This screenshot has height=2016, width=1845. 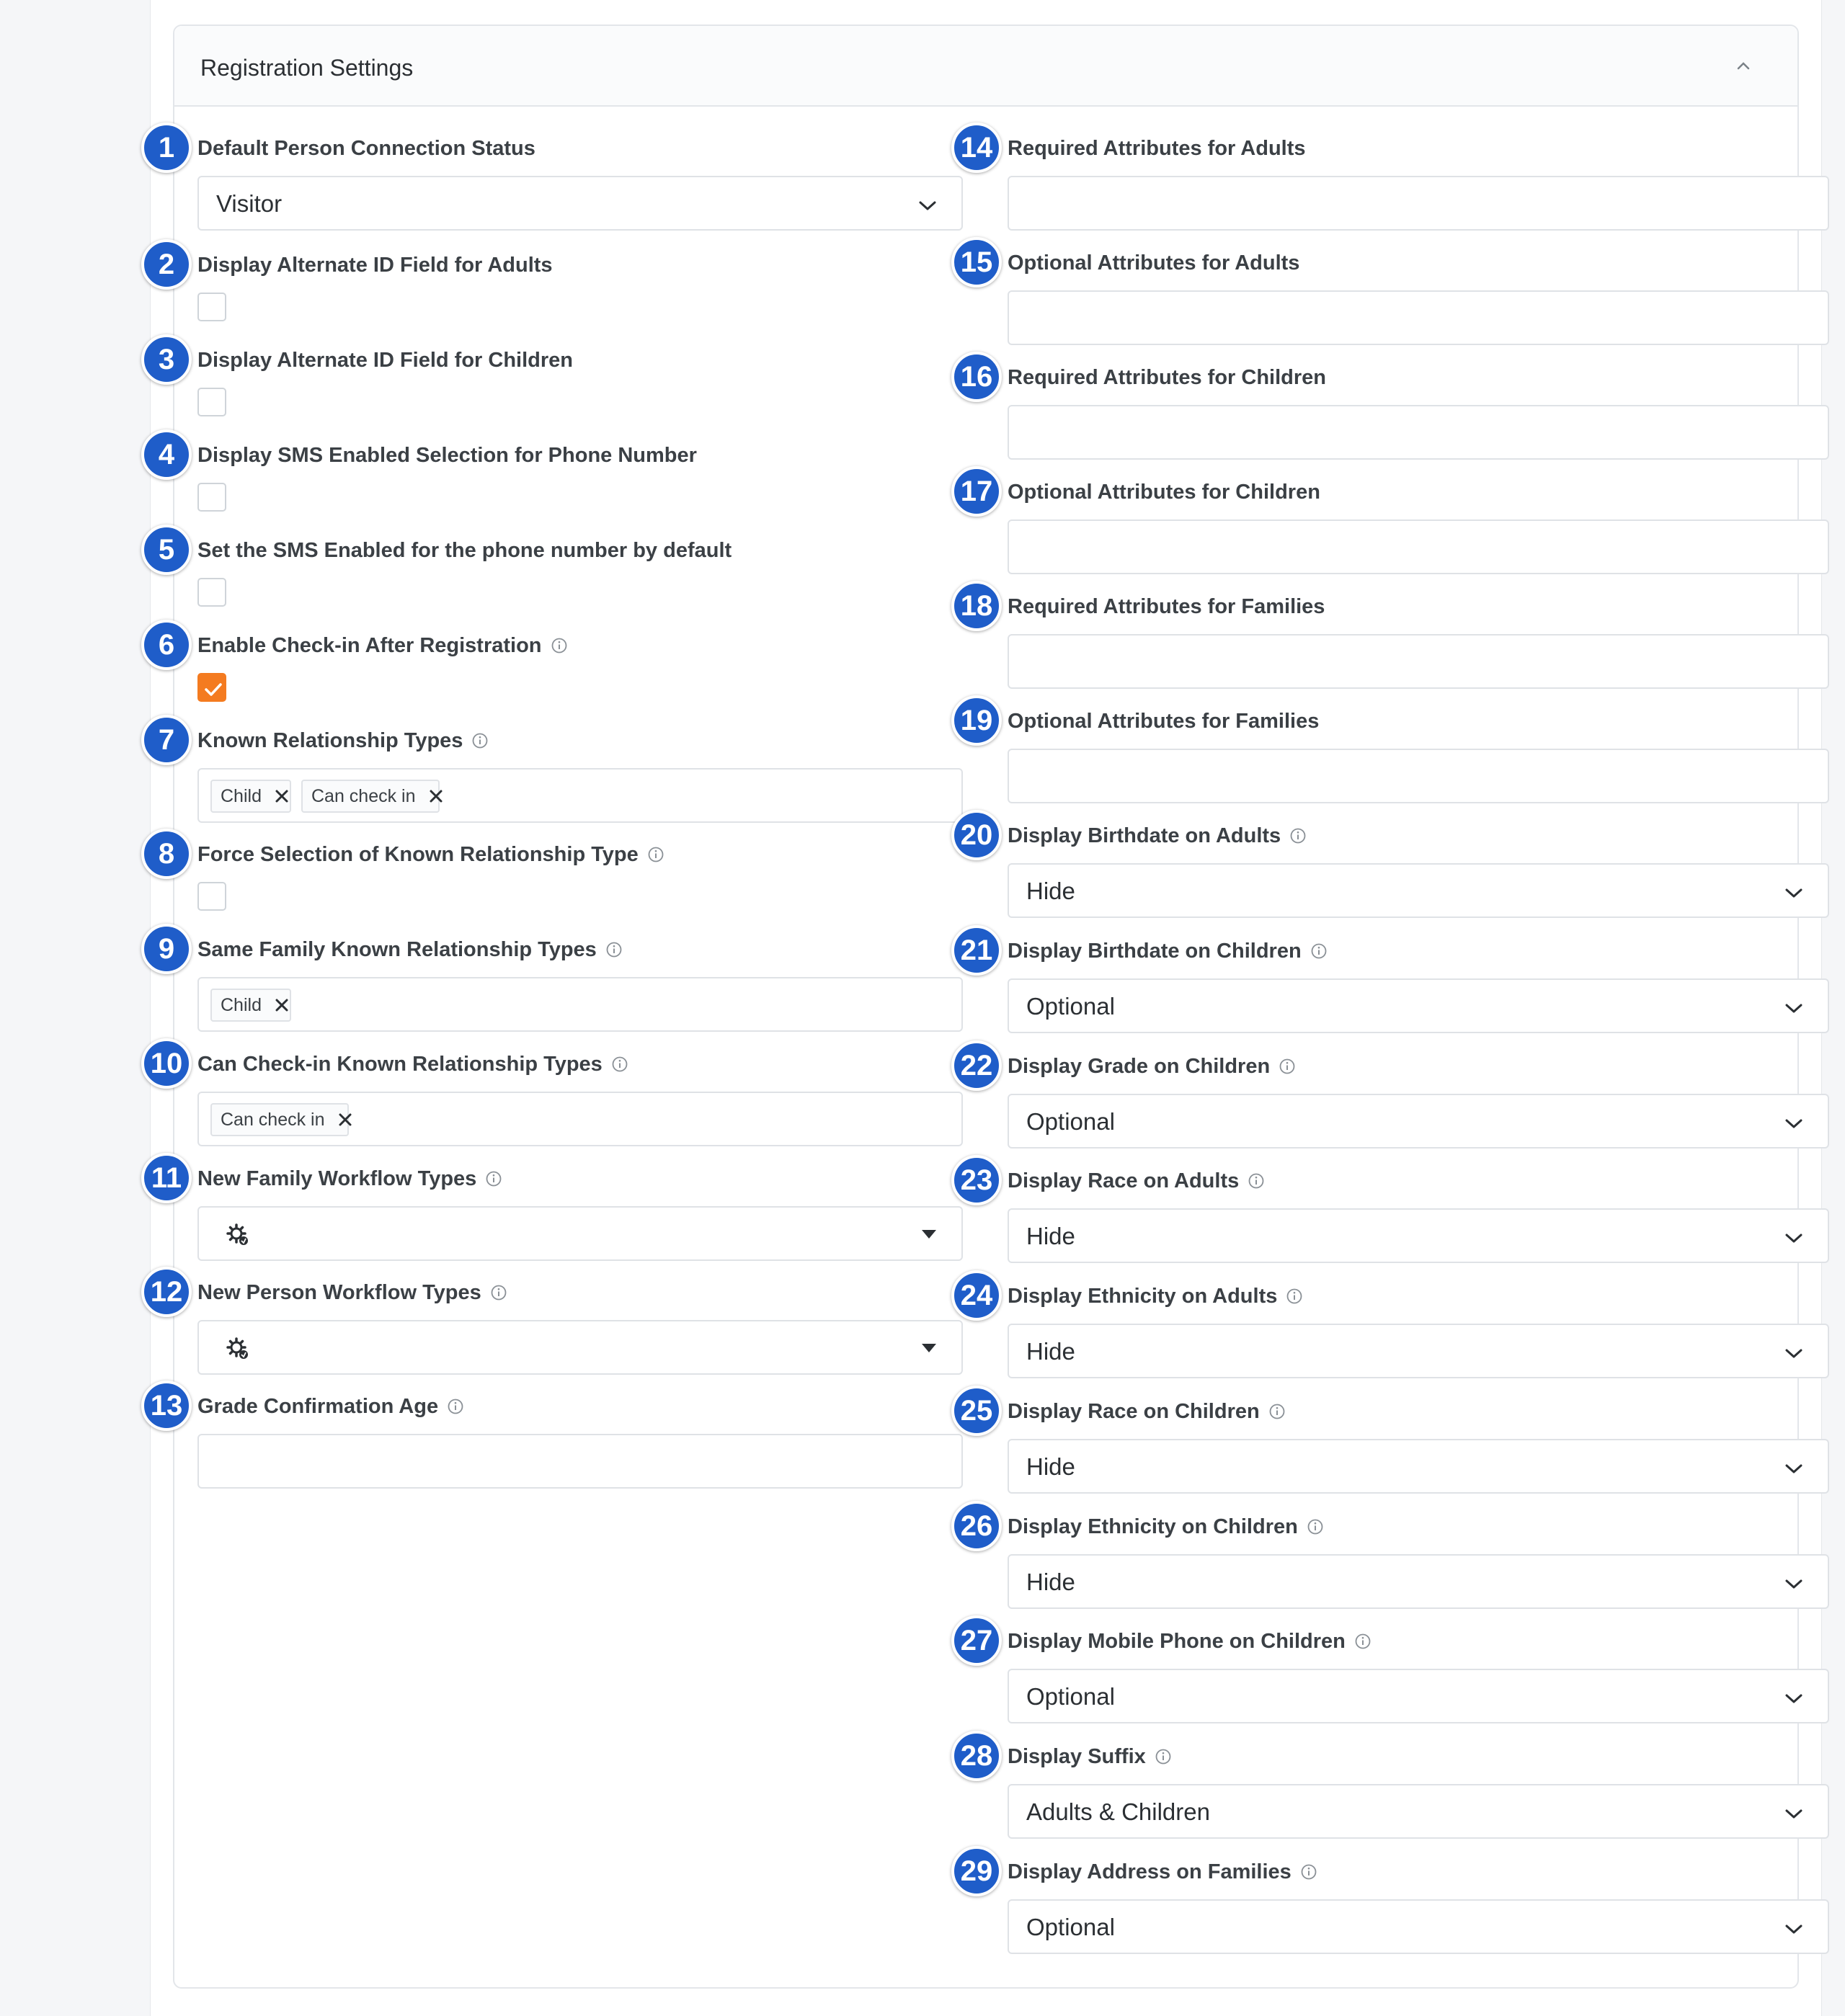 I want to click on field-label-text: Required Attributes for Children, so click(x=1167, y=377).